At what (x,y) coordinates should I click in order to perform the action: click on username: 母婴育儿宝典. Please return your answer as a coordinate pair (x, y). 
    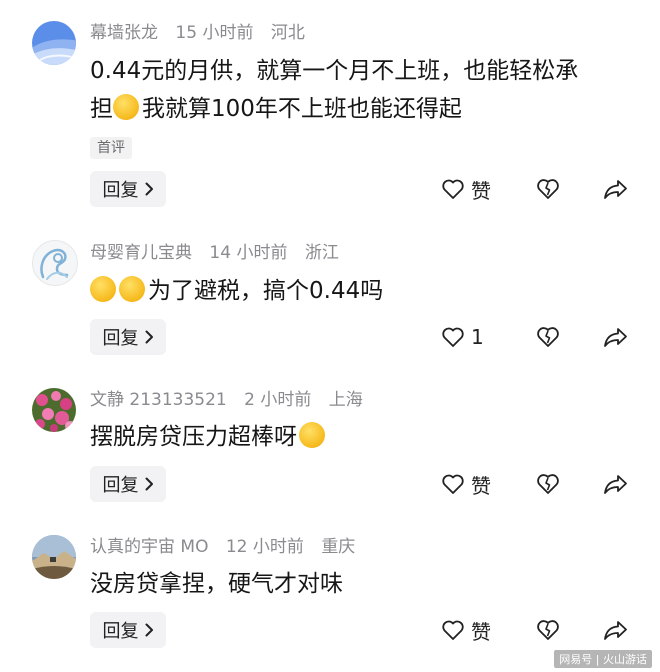
    Looking at the image, I should click on (141, 253).